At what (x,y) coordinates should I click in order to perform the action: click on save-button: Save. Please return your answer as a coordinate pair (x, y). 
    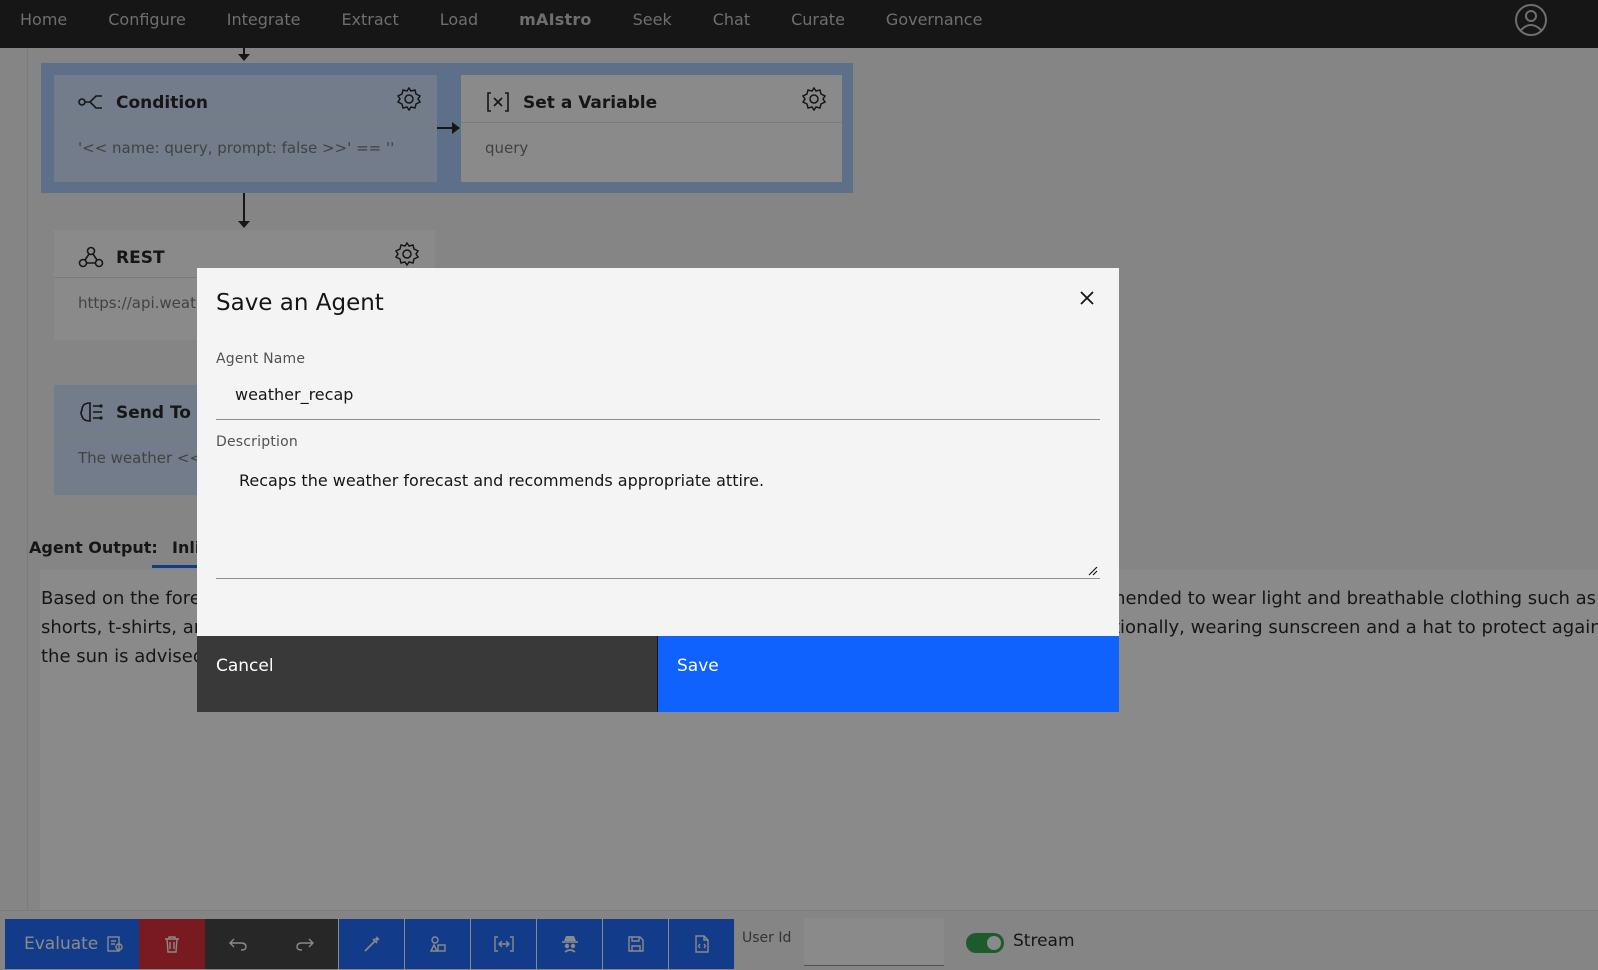
    Looking at the image, I should click on (888, 674).